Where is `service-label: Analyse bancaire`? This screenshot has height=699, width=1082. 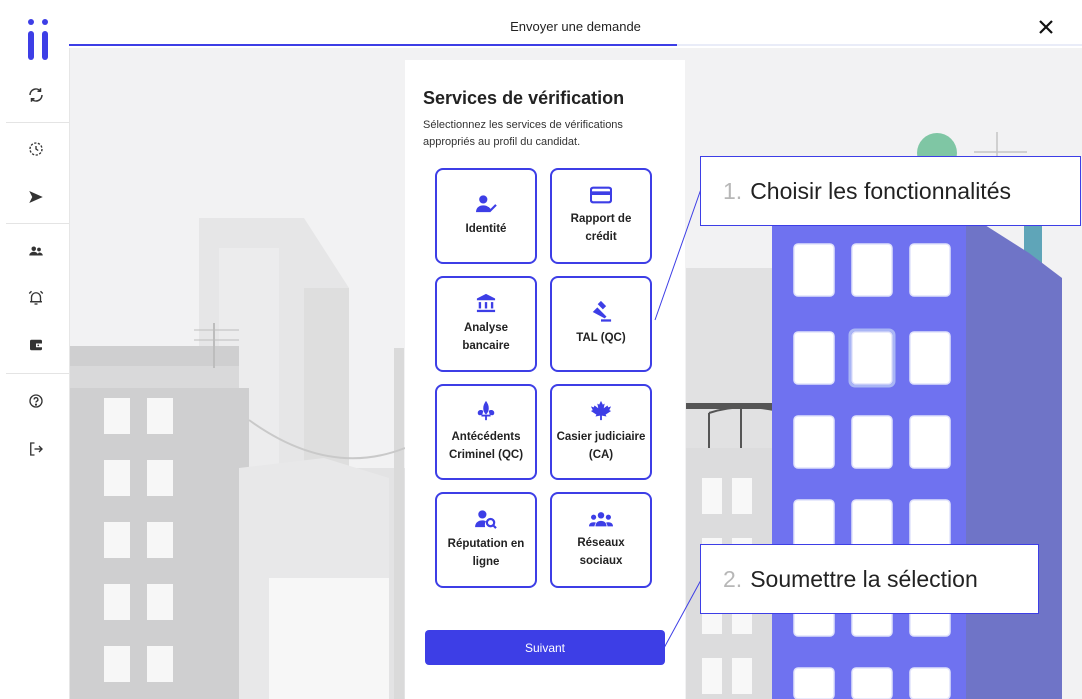
service-label: Analyse bancaire is located at coordinates (486, 337).